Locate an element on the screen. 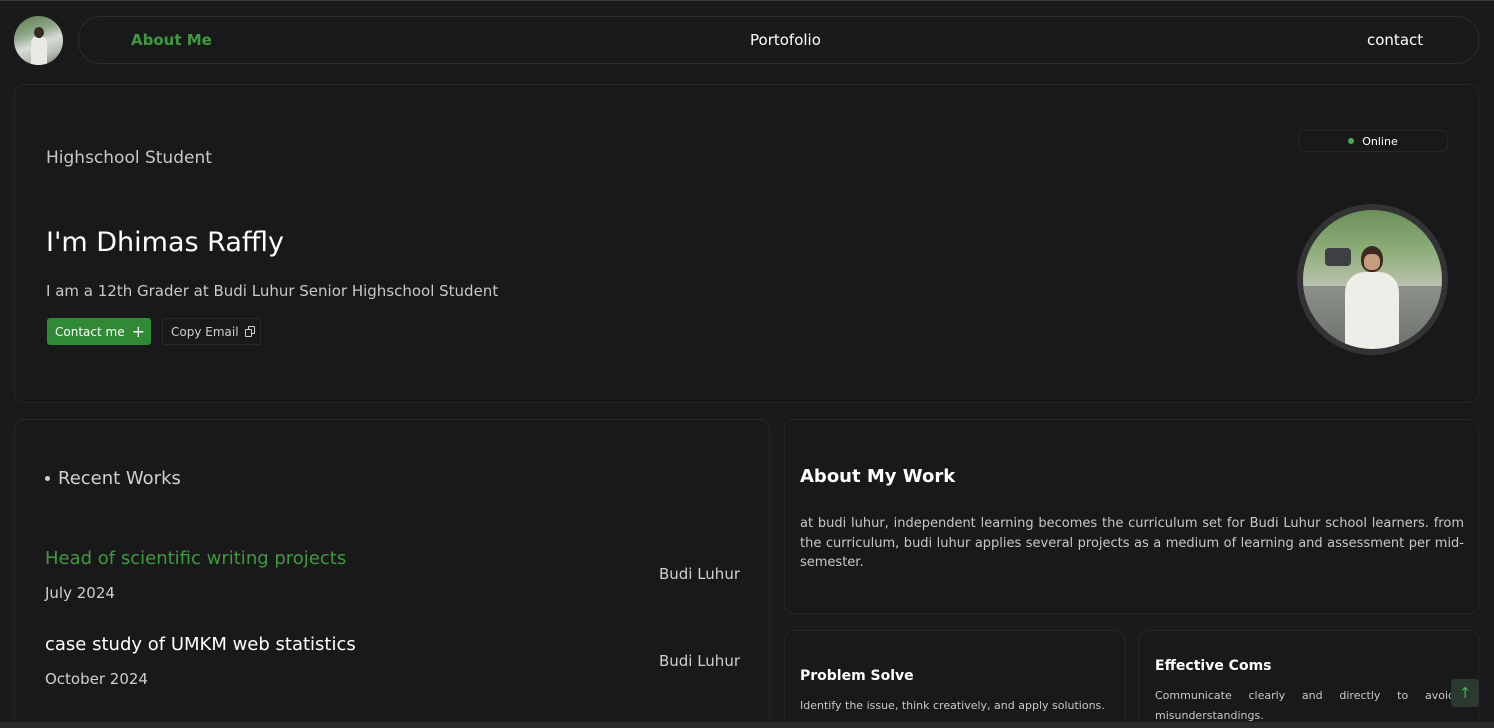 The height and width of the screenshot is (728, 1494). status-label: Online is located at coordinates (1380, 141).